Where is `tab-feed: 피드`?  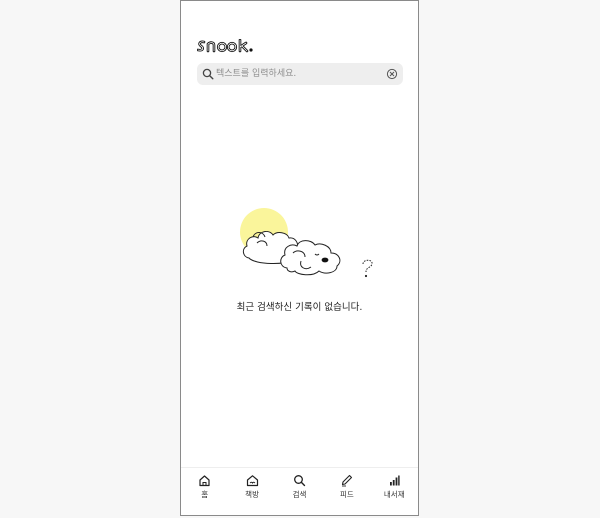
tab-feed: 피드 is located at coordinates (347, 488).